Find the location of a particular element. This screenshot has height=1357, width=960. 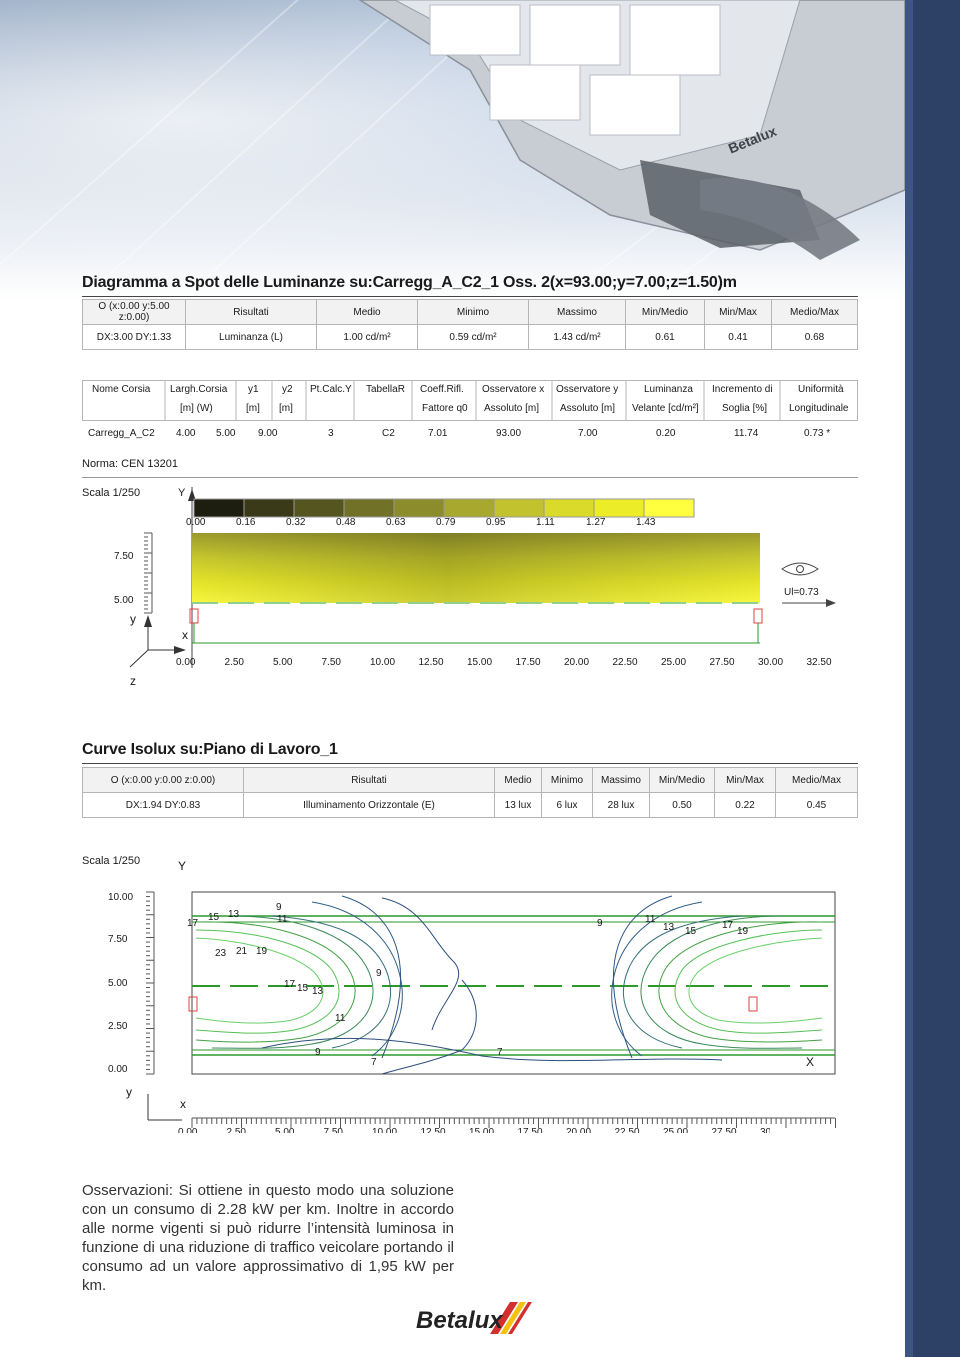

norma-rule is located at coordinates (470, 477).